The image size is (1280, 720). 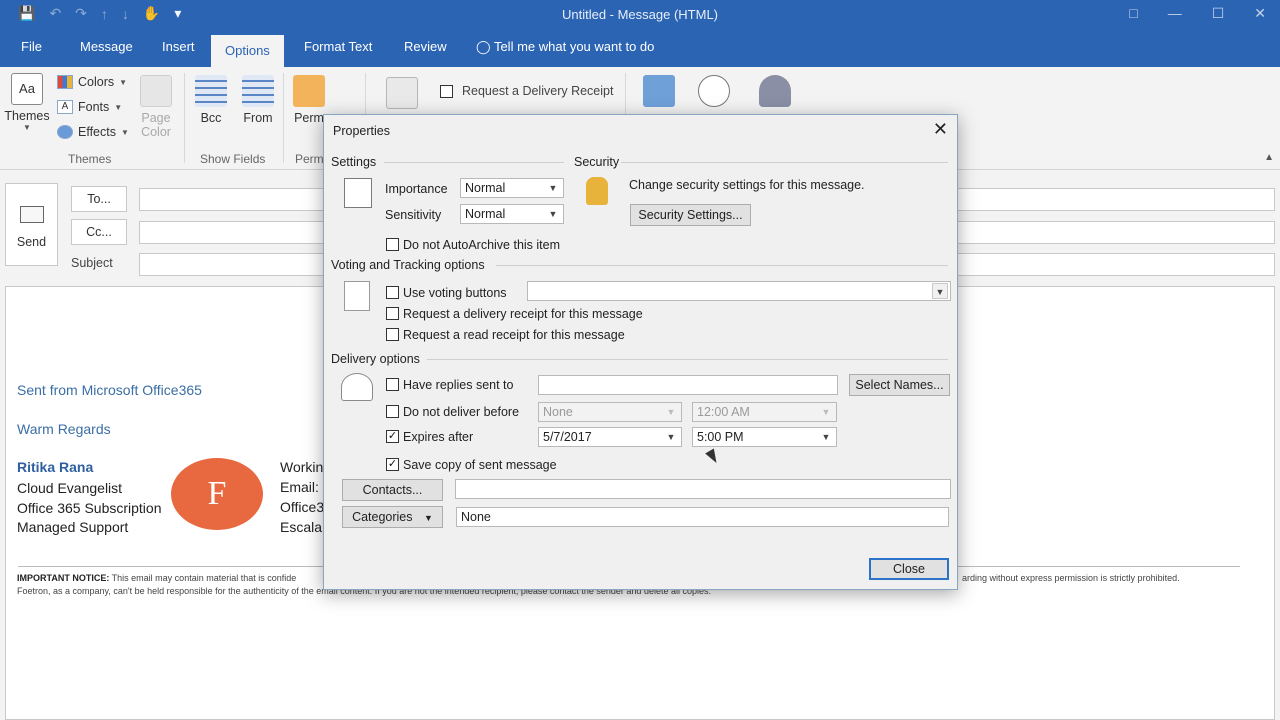 I want to click on direct-replies-button, so click(x=775, y=93).